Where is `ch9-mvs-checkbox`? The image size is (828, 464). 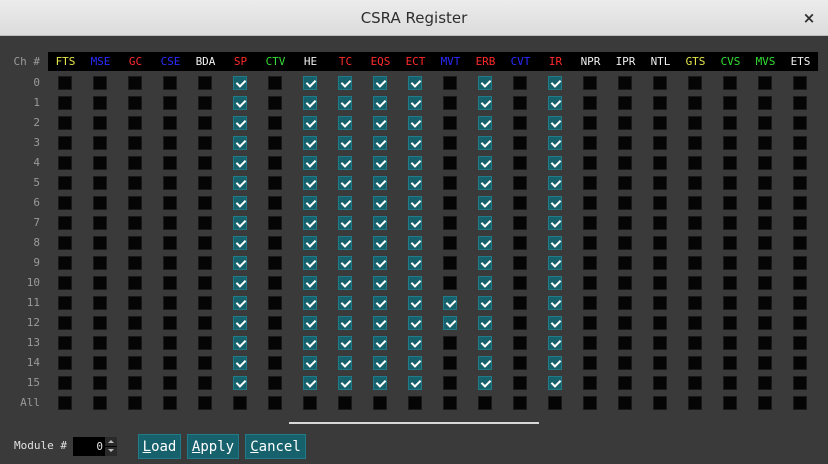
ch9-mvs-checkbox is located at coordinates (765, 263).